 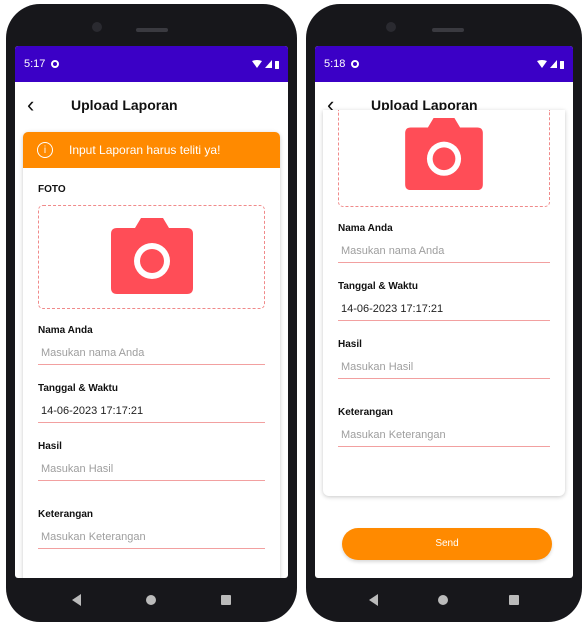 What do you see at coordinates (124, 105) in the screenshot?
I see `page-title: Upload Laporan` at bounding box center [124, 105].